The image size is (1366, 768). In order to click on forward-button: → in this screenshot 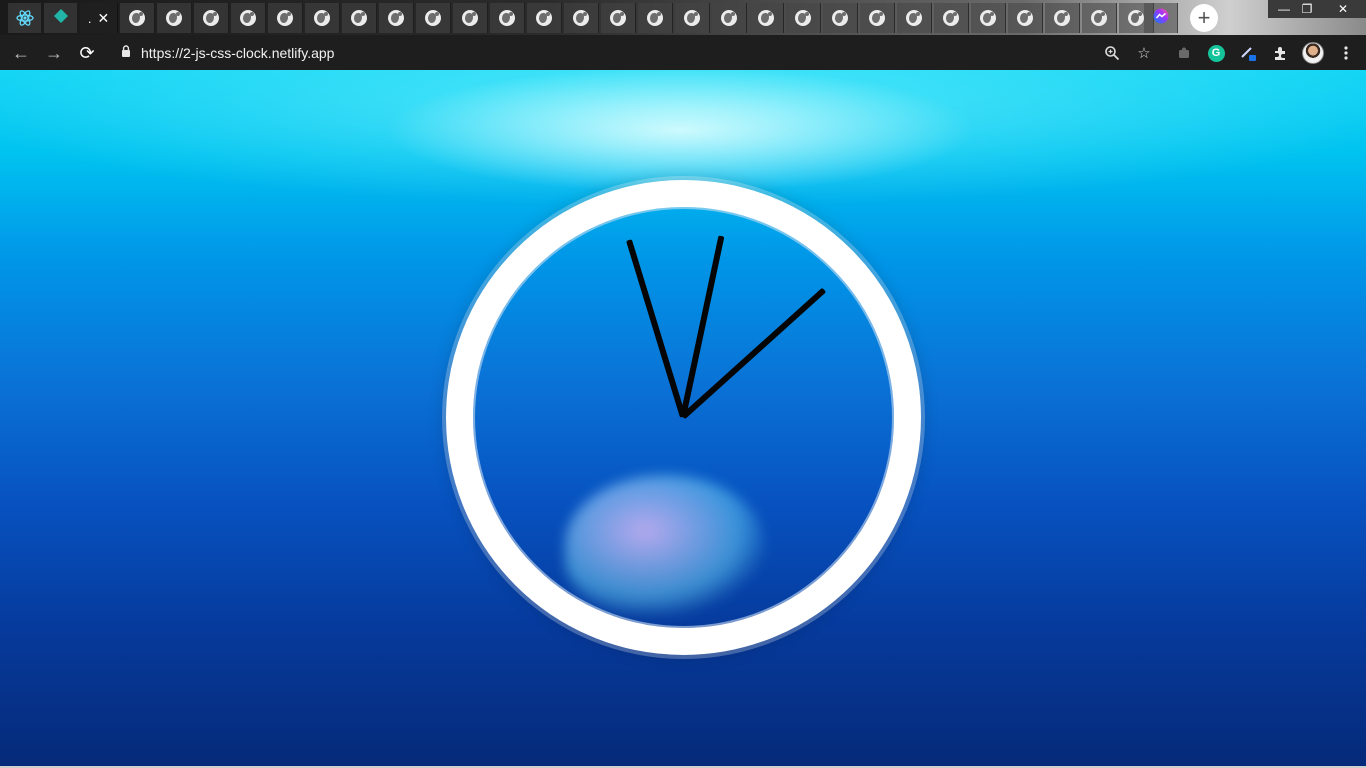, I will do `click(54, 53)`.